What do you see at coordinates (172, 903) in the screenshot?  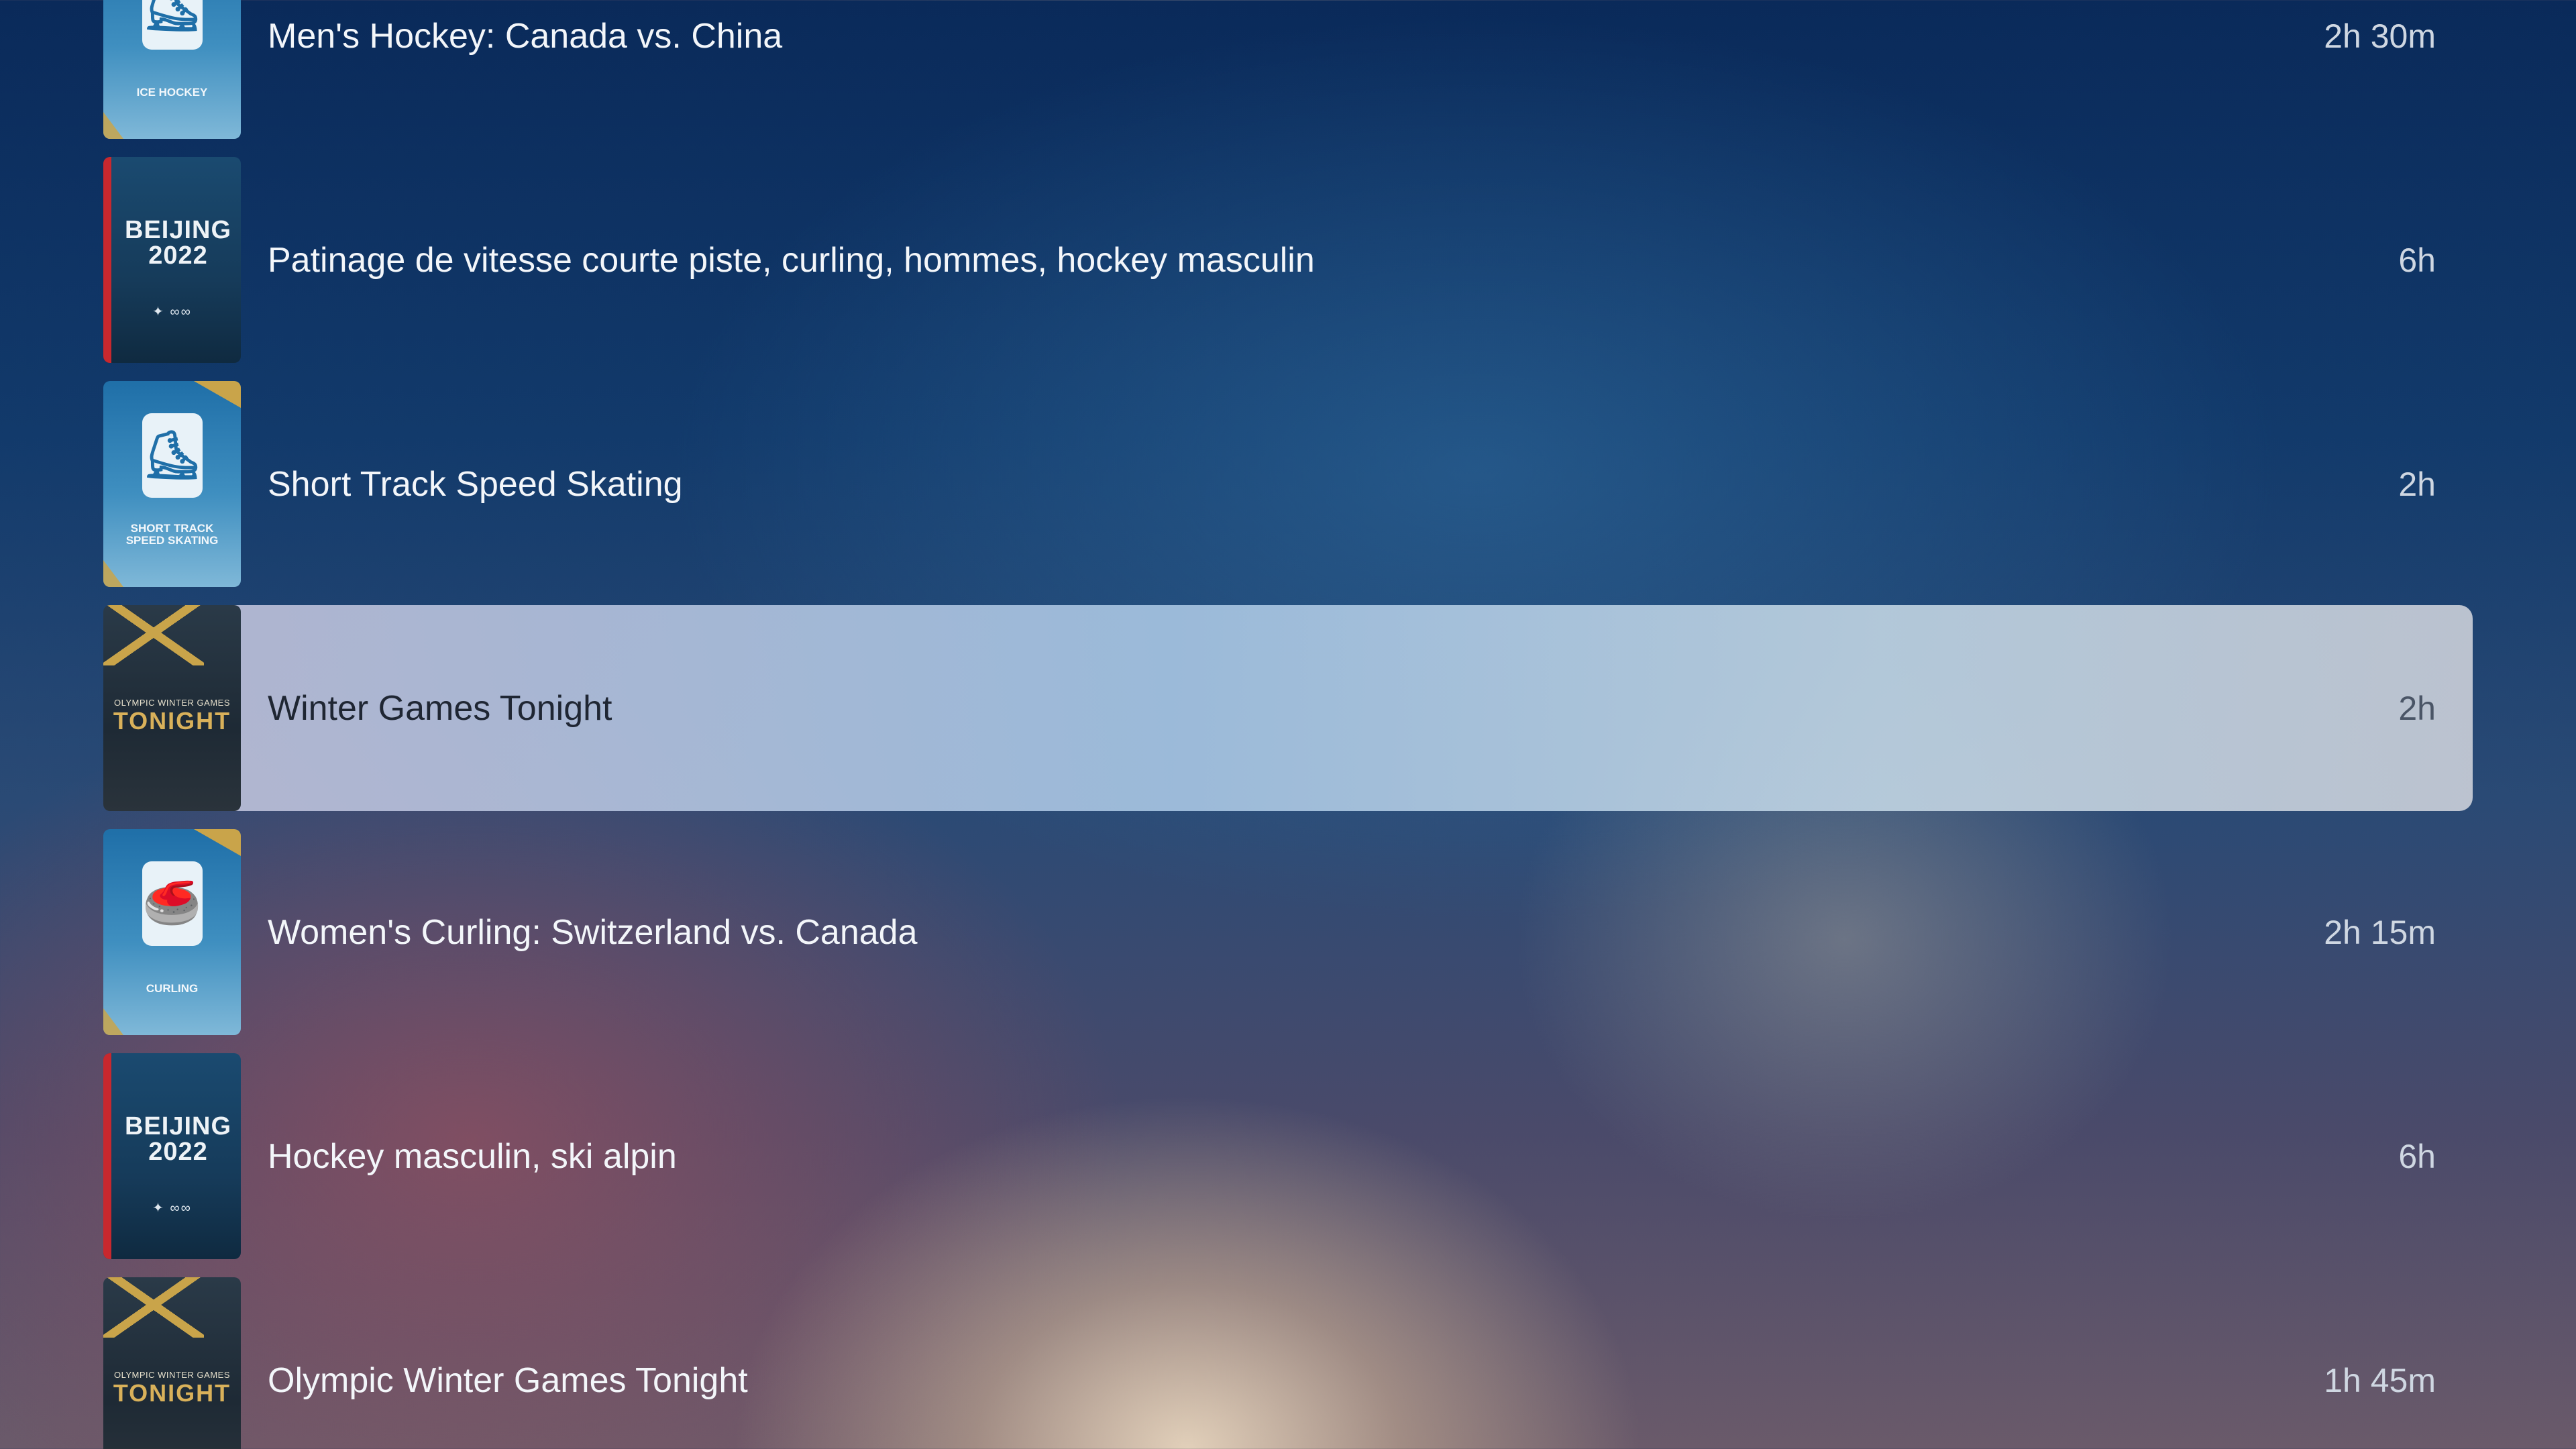 I see `curling-icon: 🥌` at bounding box center [172, 903].